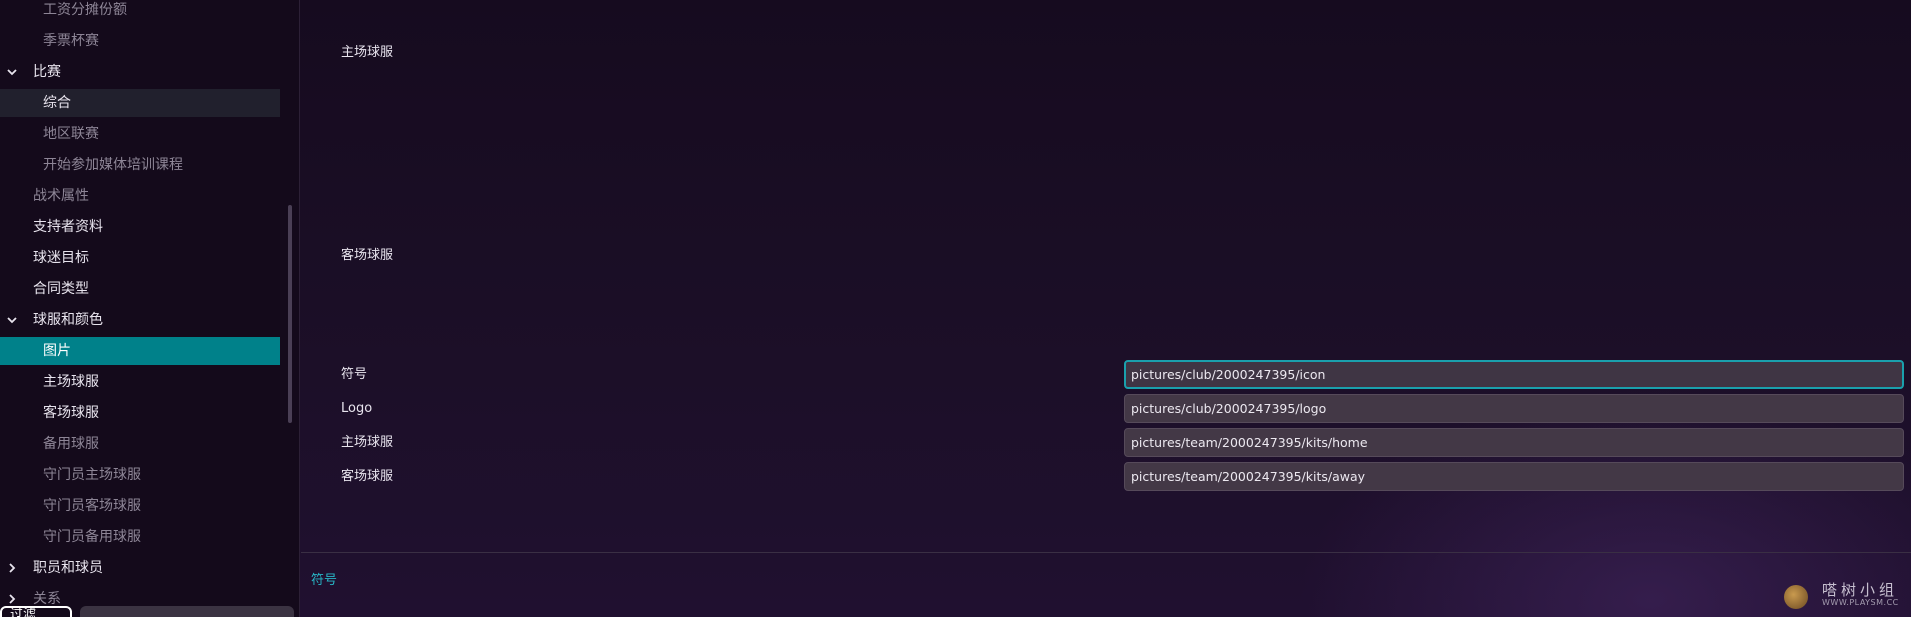 This screenshot has width=1911, height=617. What do you see at coordinates (367, 52) in the screenshot?
I see `home-kit-preview-label: 主场球服` at bounding box center [367, 52].